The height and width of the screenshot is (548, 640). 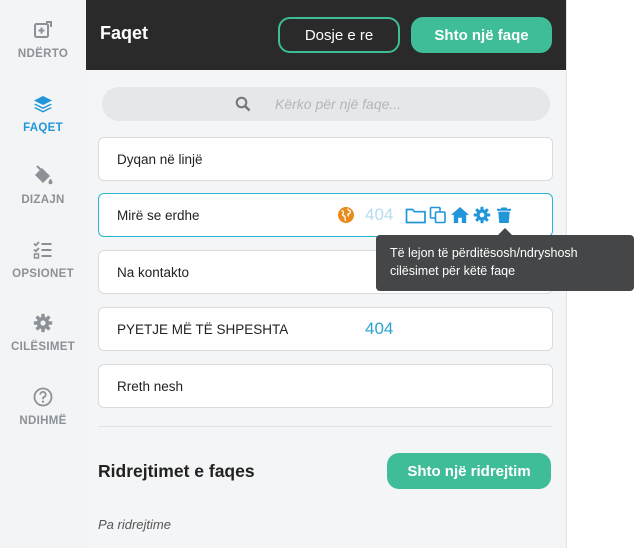 I want to click on page-name: Rreth nesh, so click(x=150, y=386).